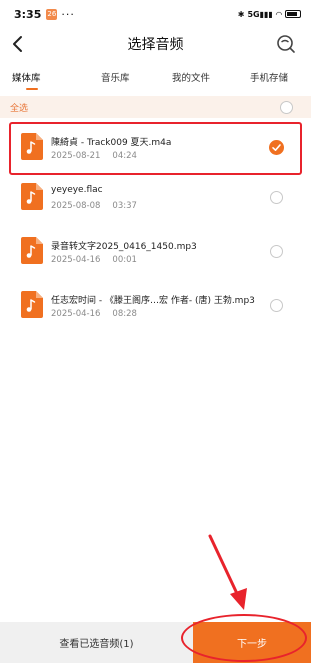 Image resolution: width=320 pixels, height=663 pixels. What do you see at coordinates (94, 206) in the screenshot?
I see `file-meta: 2025-08-08 03:37` at bounding box center [94, 206].